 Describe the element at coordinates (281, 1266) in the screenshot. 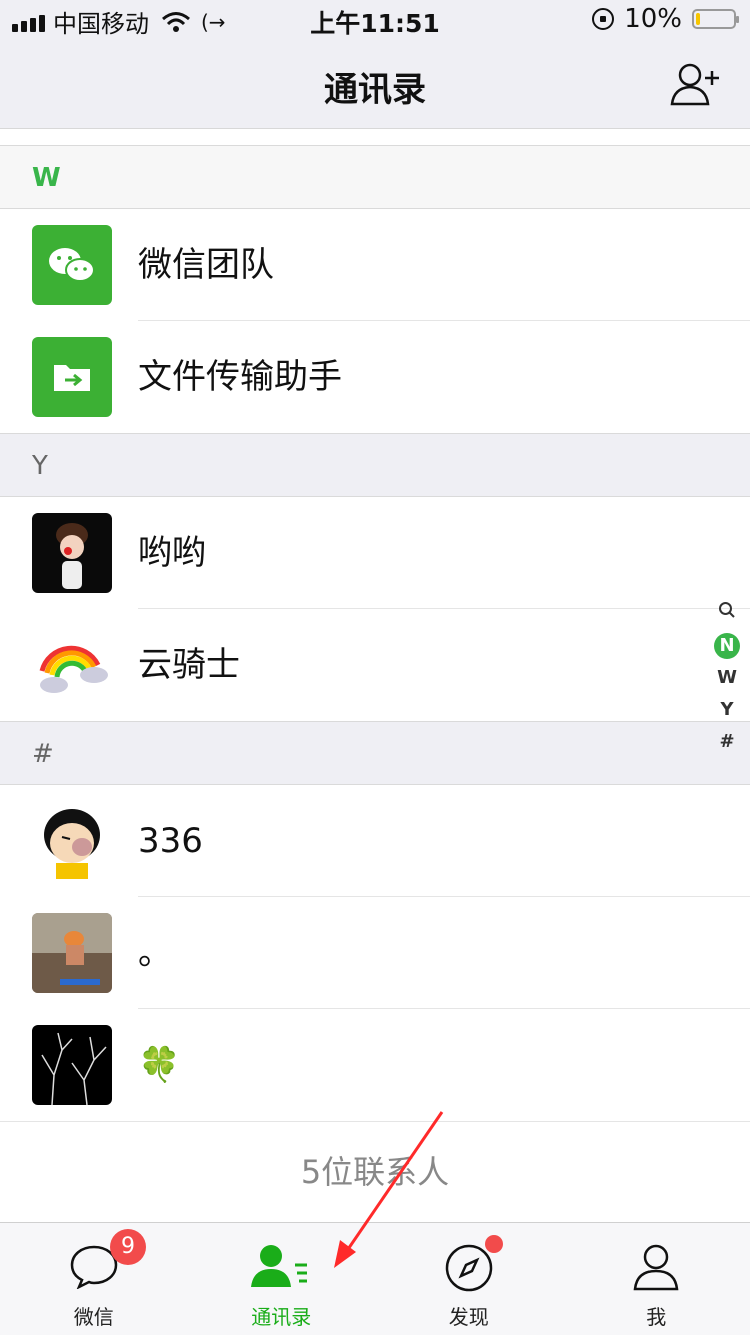

I see `contacts-icon` at that location.